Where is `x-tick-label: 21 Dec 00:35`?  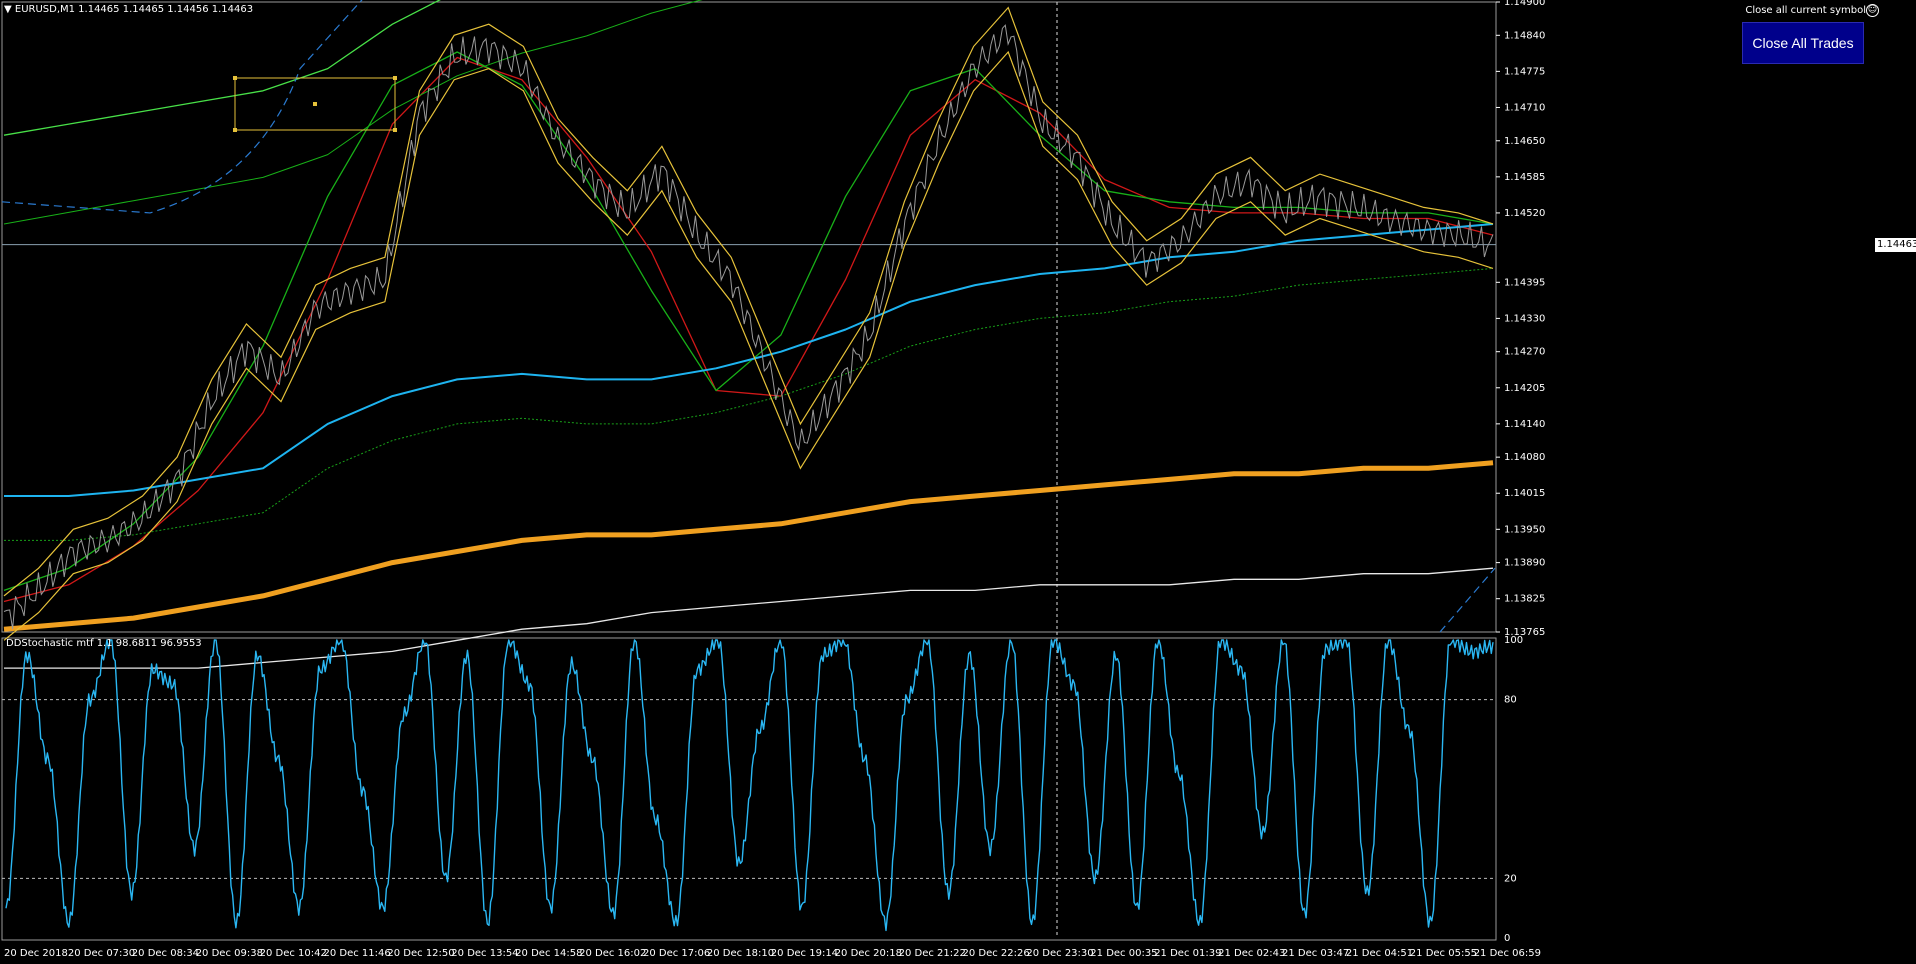
x-tick-label: 21 Dec 00:35 is located at coordinates (1123, 953).